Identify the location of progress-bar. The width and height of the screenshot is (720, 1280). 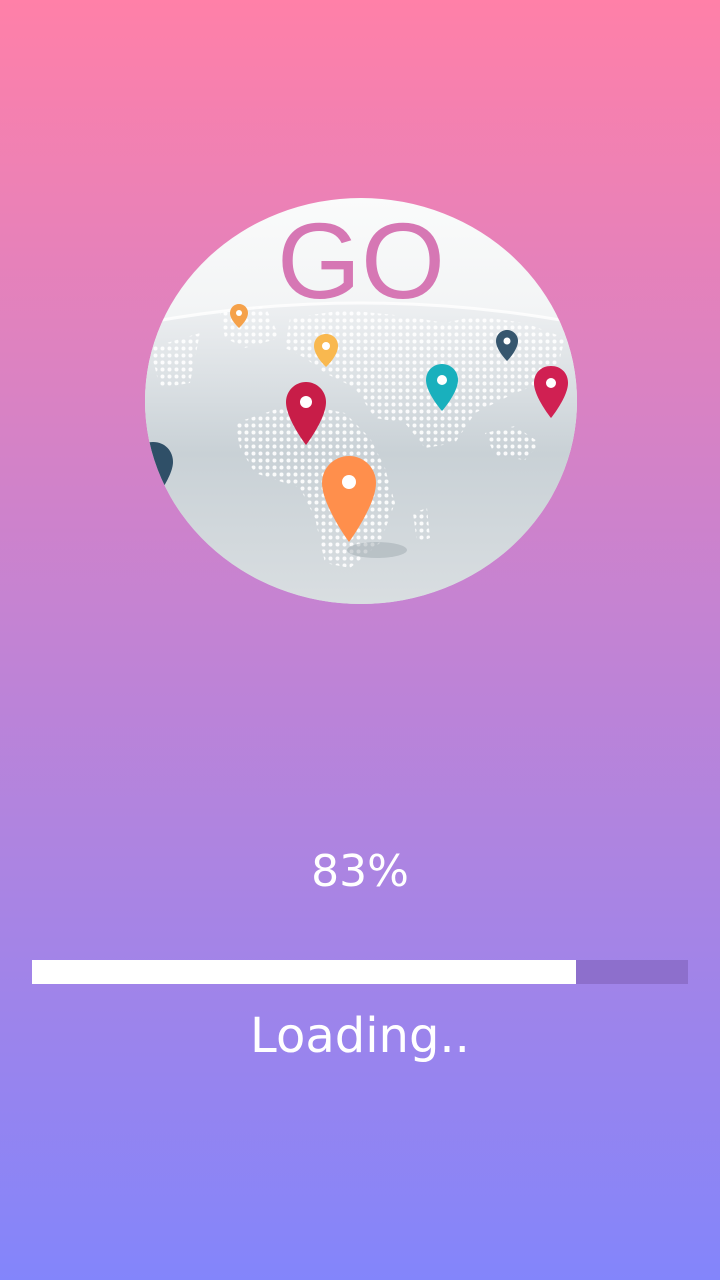
(360, 972).